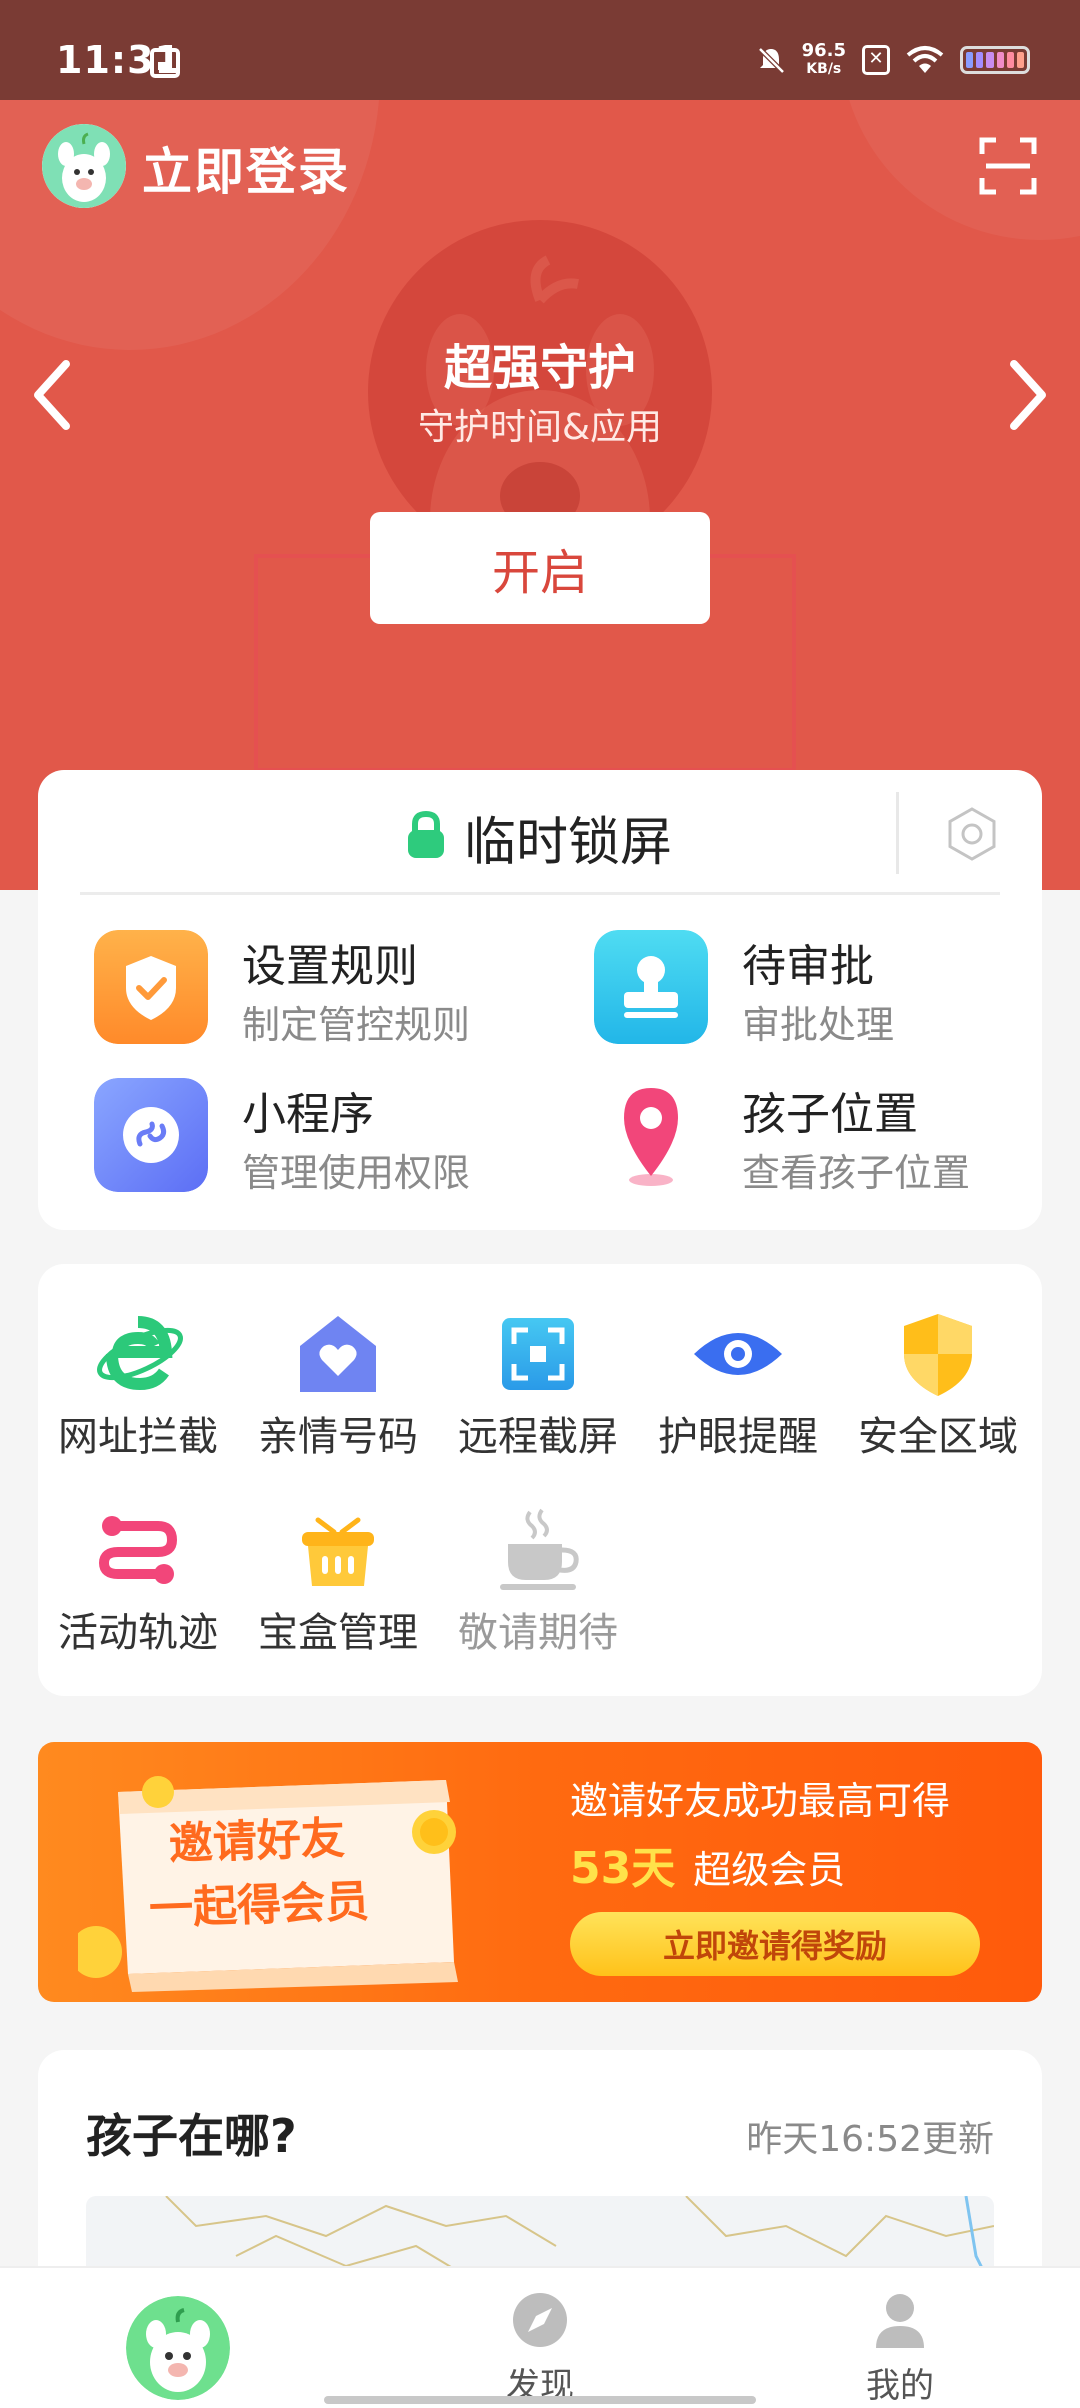 This screenshot has width=1080, height=2408. What do you see at coordinates (338, 1354) in the screenshot?
I see `home-heart-icon` at bounding box center [338, 1354].